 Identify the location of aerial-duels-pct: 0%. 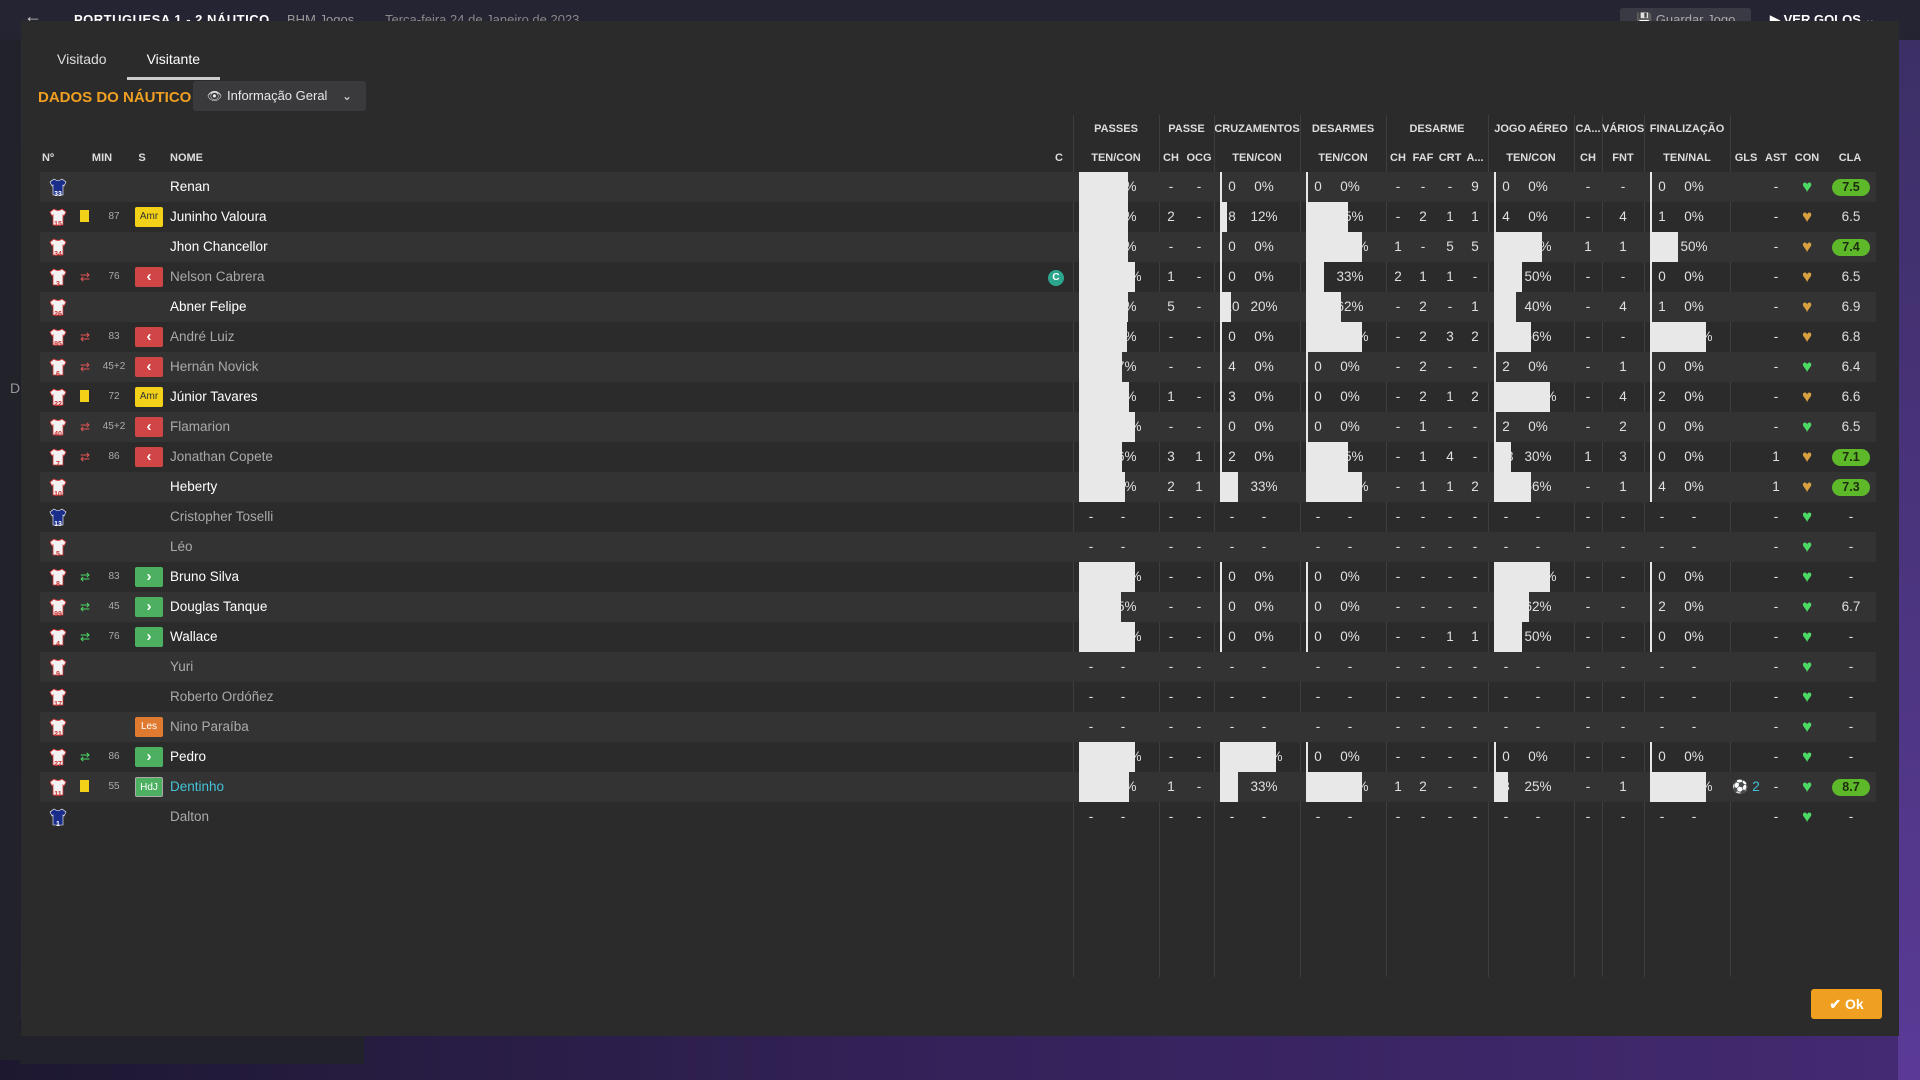
(1538, 366).